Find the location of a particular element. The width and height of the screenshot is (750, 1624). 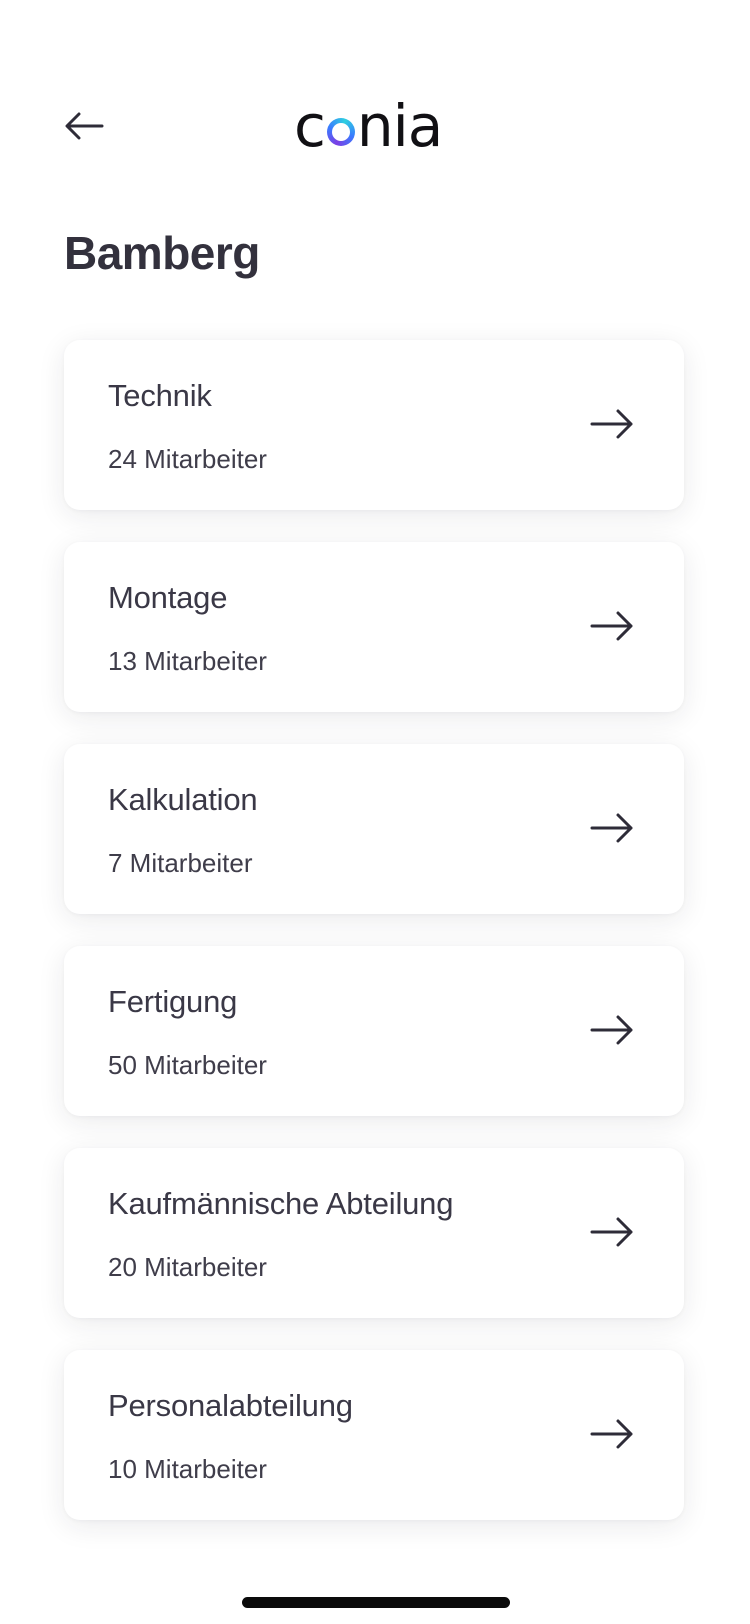

back-button is located at coordinates (88, 126).